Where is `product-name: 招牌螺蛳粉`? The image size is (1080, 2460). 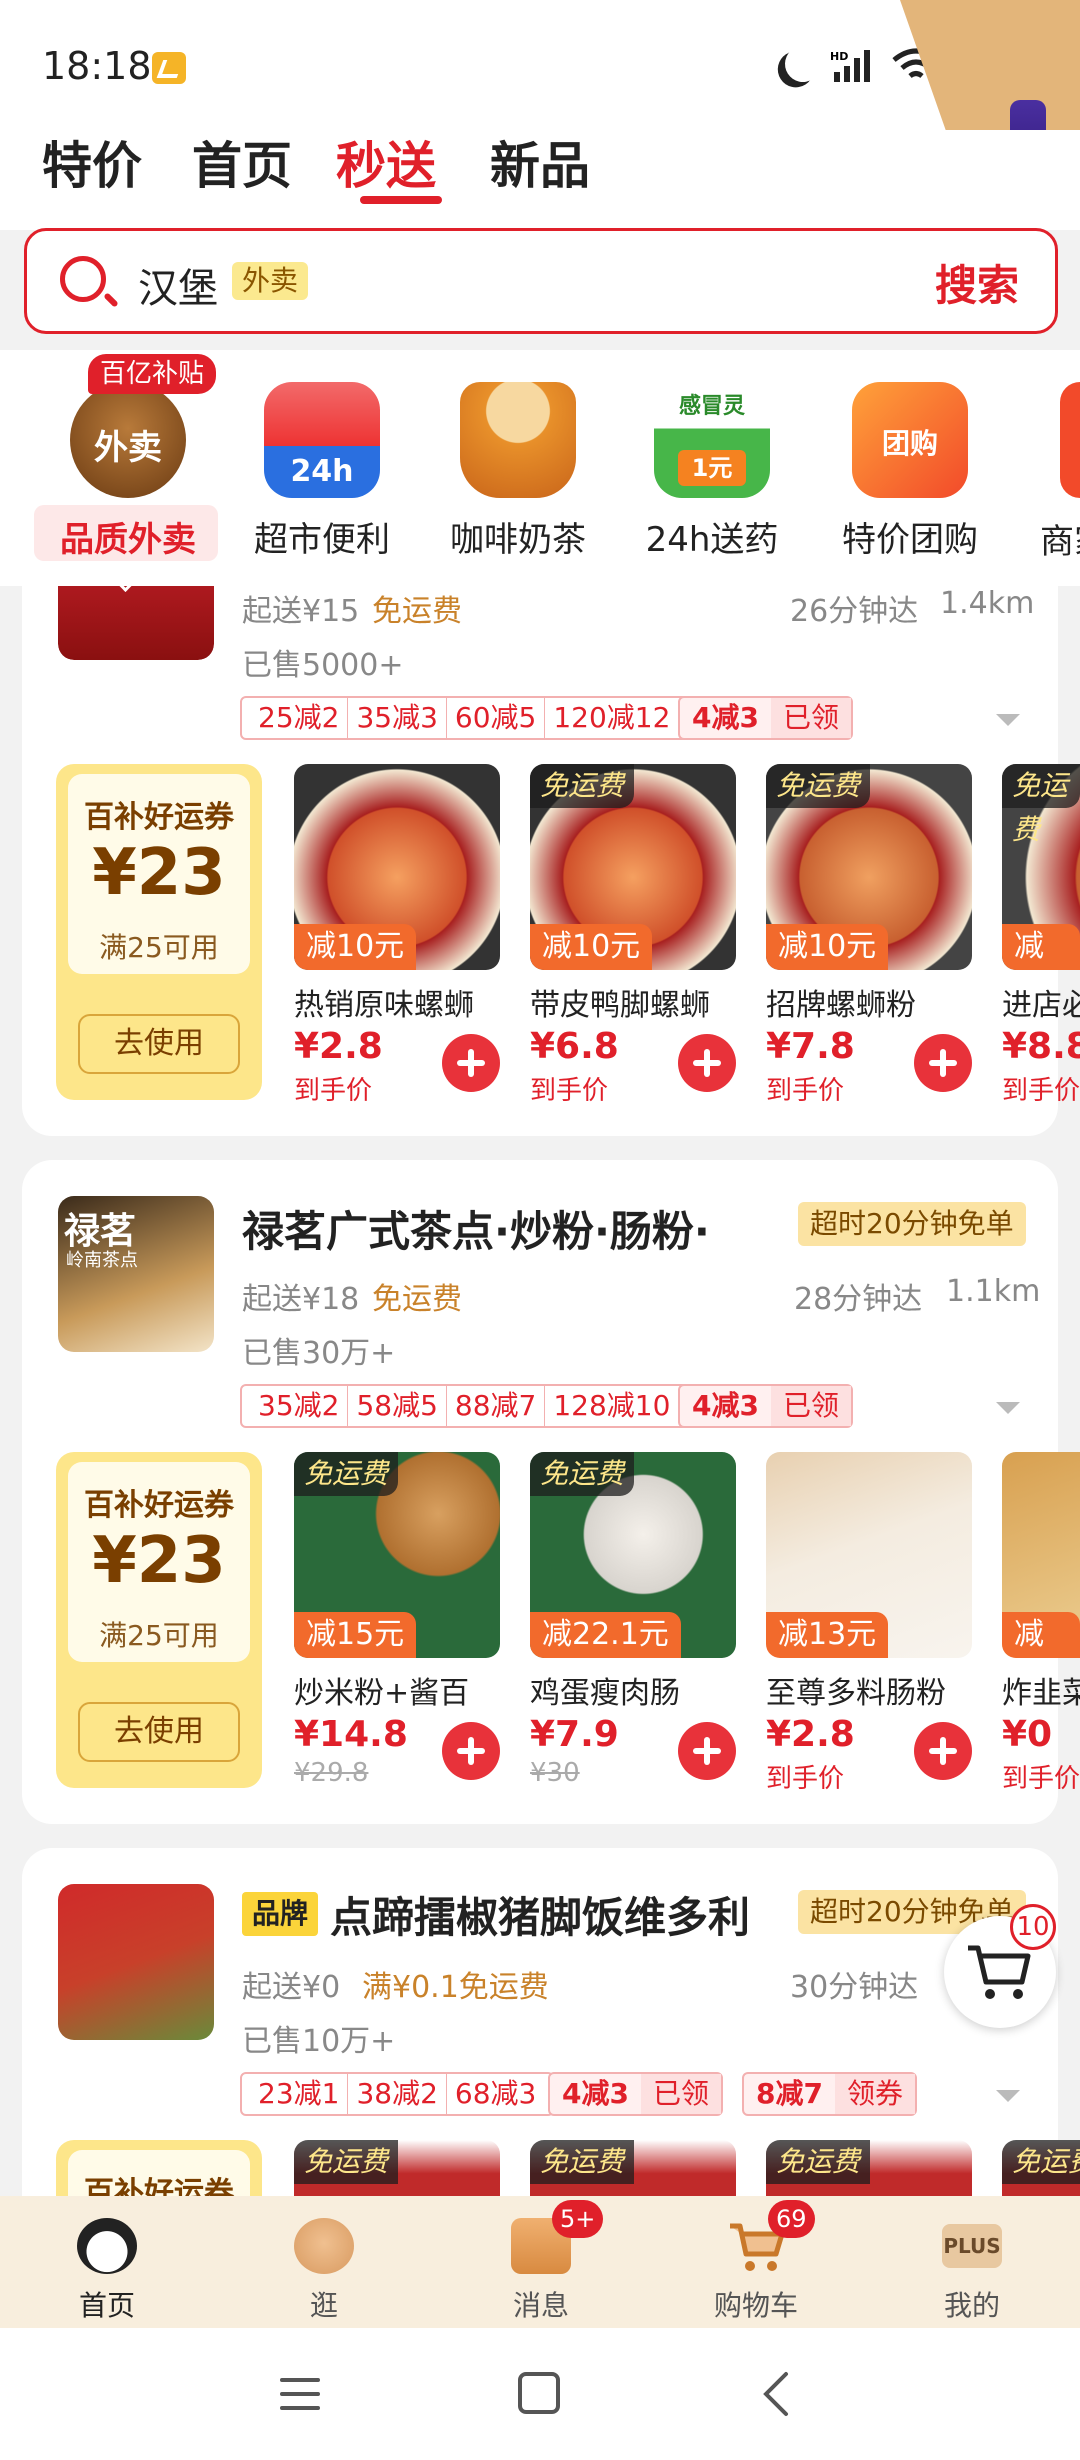 product-name: 招牌螺蛳粉 is located at coordinates (841, 1005).